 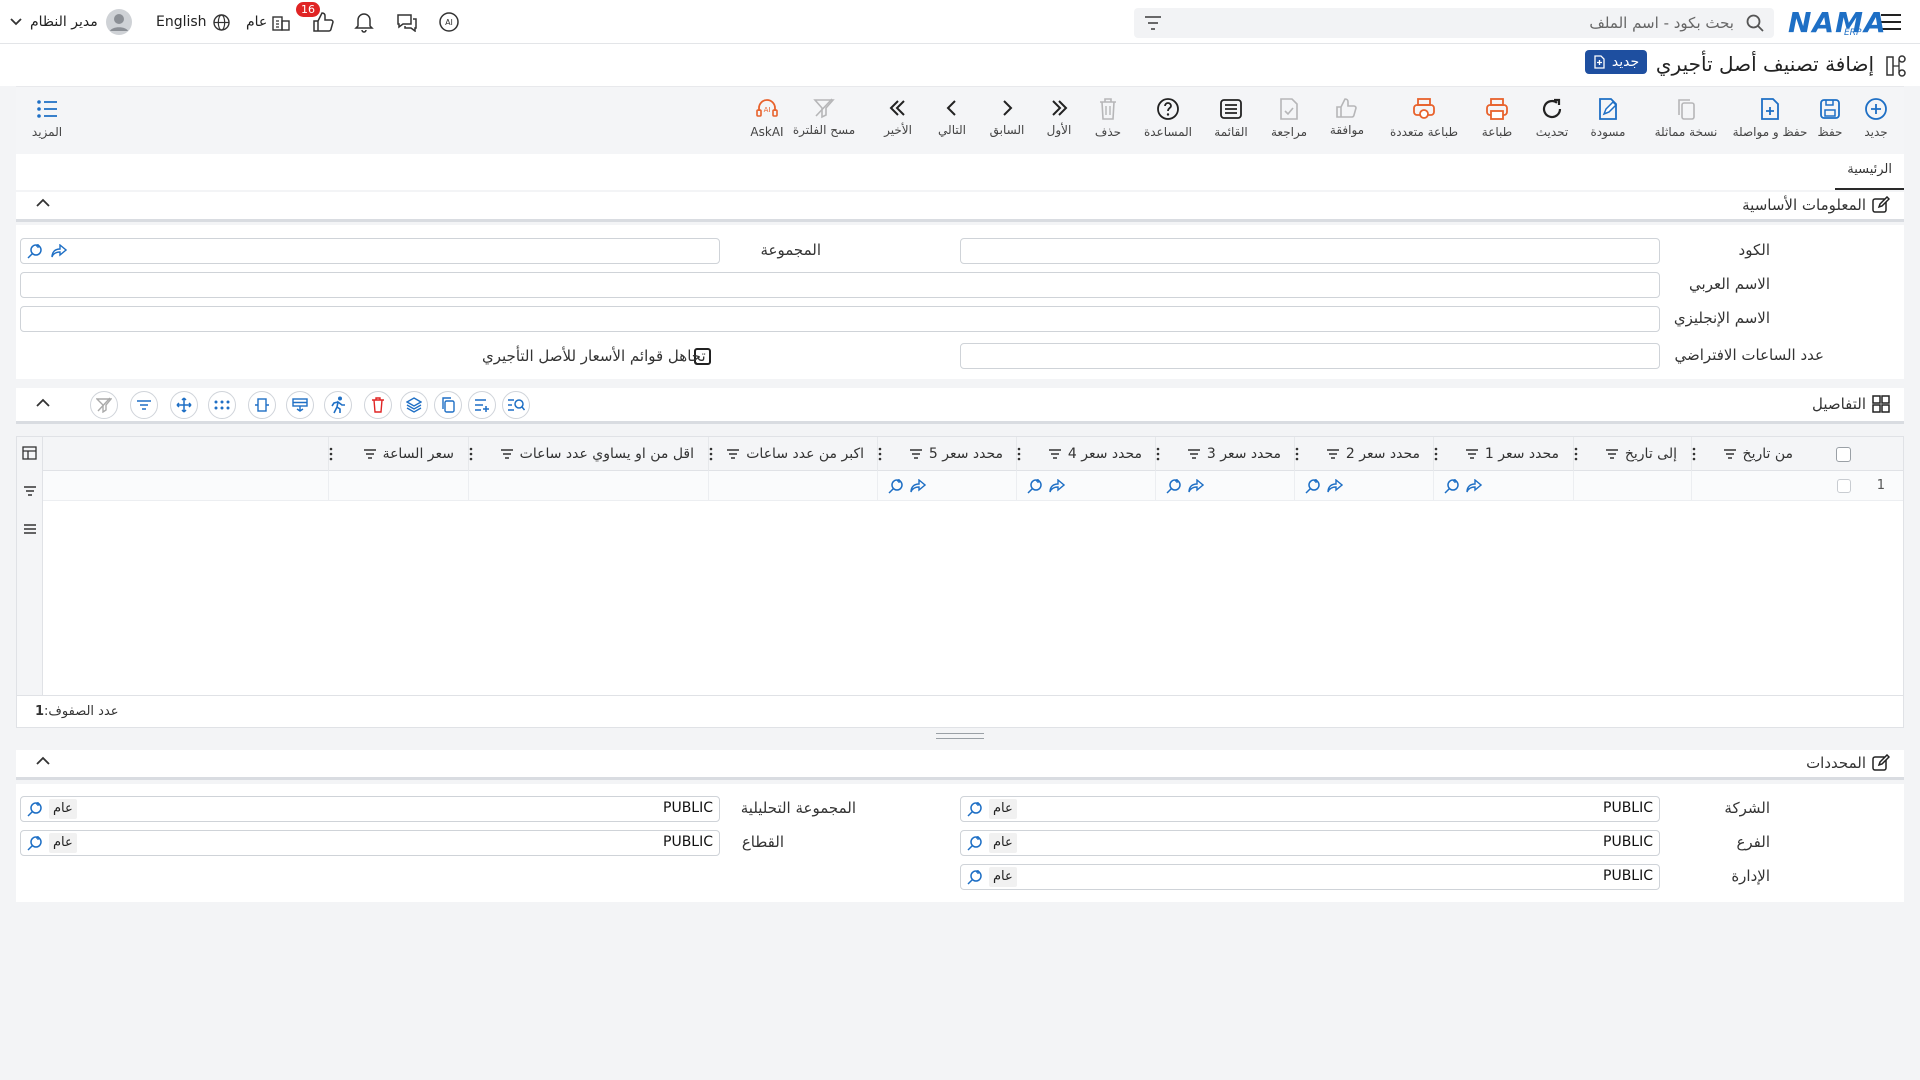 What do you see at coordinates (184, 405) in the screenshot?
I see `grid-move-button` at bounding box center [184, 405].